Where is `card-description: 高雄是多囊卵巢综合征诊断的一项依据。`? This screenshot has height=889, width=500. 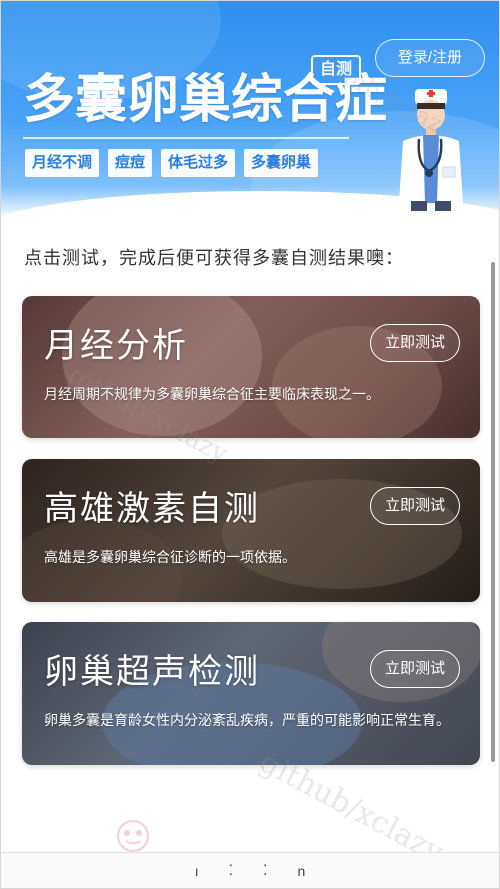
card-description: 高雄是多囊卵巢综合征诊断的一项依据。 is located at coordinates (170, 557).